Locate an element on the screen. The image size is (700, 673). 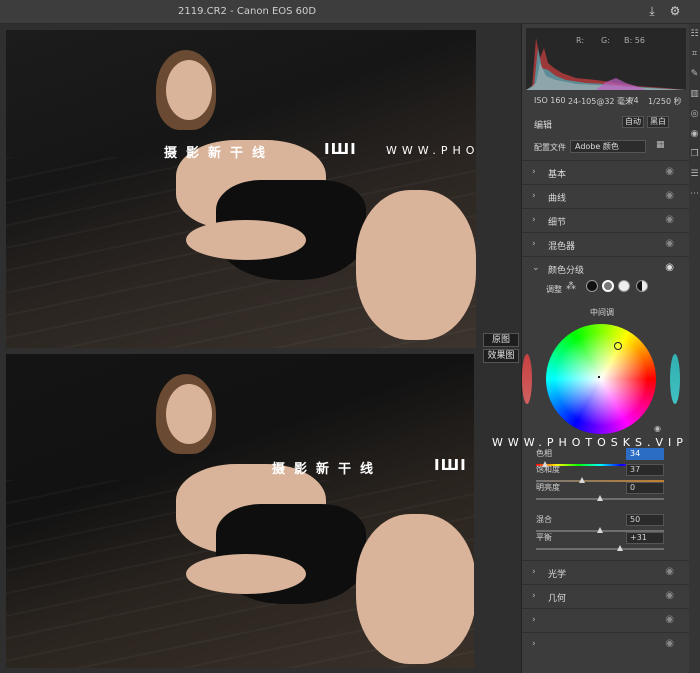
blend-value: 50 is located at coordinates (645, 520).